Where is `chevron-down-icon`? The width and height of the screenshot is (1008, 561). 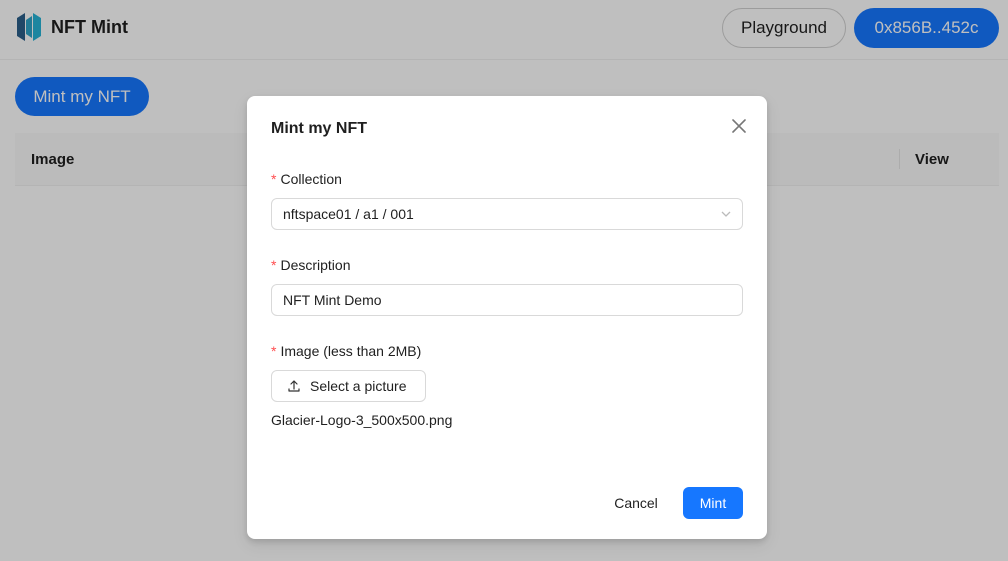 chevron-down-icon is located at coordinates (726, 214).